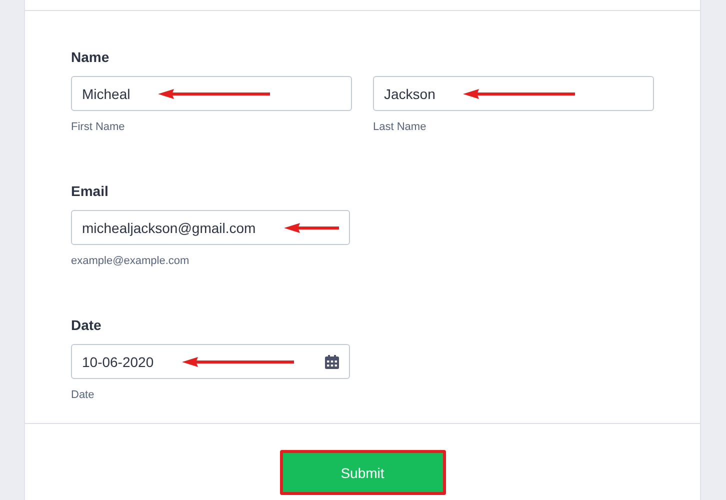  I want to click on field-label: Name, so click(90, 57).